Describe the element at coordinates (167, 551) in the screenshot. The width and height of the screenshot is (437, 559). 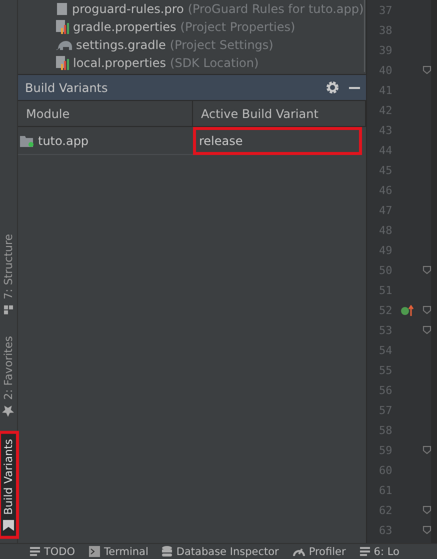
I see `database-icon` at that location.